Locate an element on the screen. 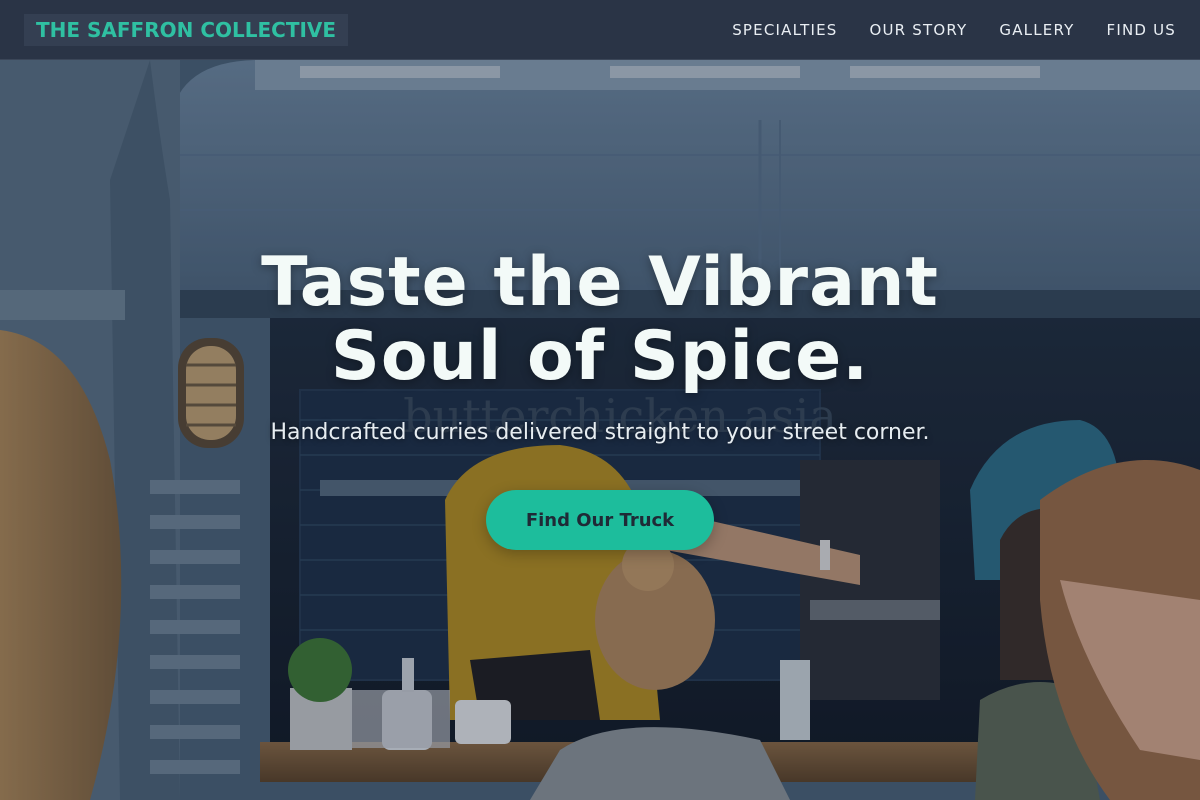  hero-title-line-1: Taste the Vibrant is located at coordinates (600, 282).